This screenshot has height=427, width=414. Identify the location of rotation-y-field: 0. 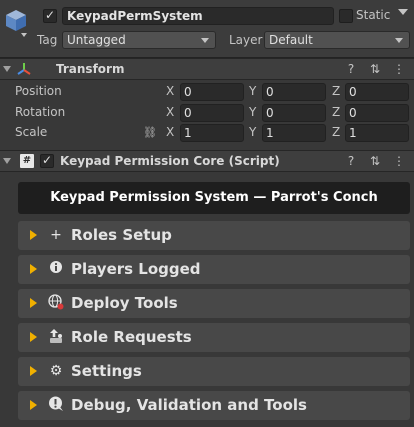
(294, 113).